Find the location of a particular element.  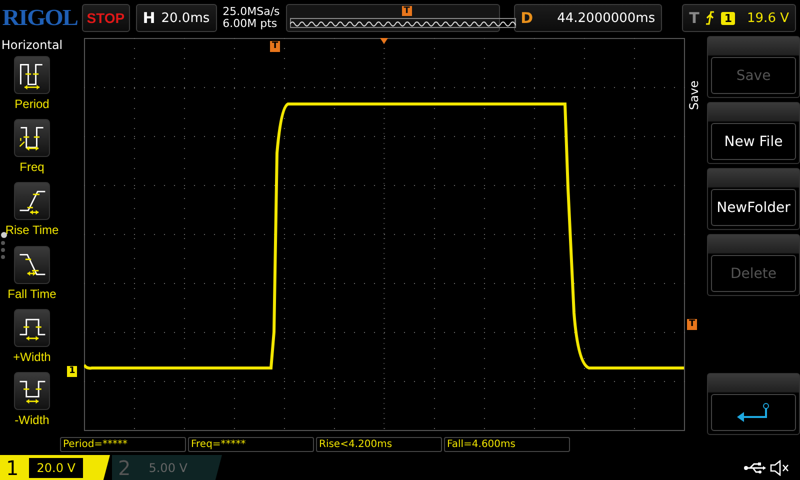

channel-tab: 1 20.0 V is located at coordinates (55, 467).